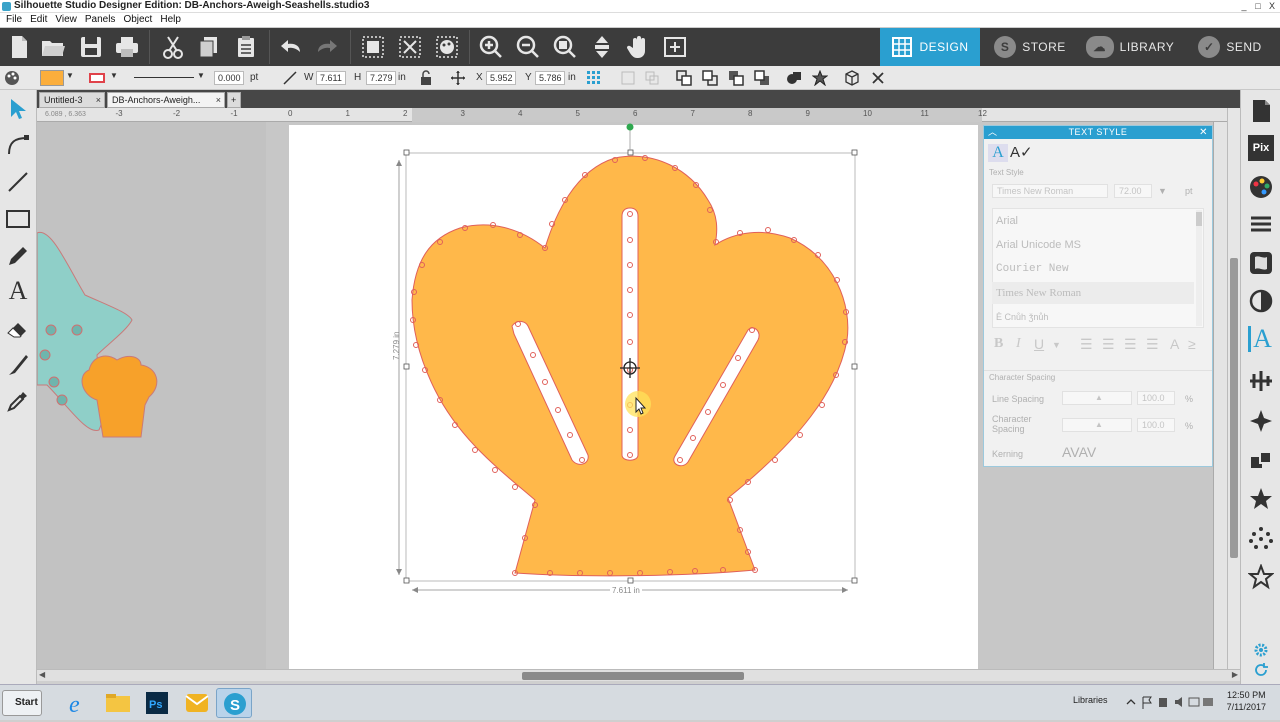 This screenshot has height=722, width=1280. I want to click on bold-button: B, so click(998, 344).